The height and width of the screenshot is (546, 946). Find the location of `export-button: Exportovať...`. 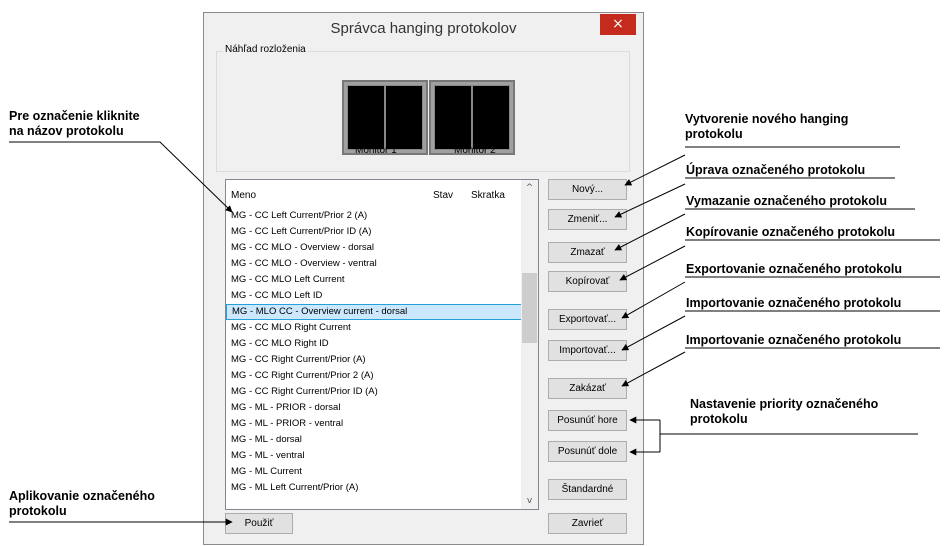

export-button: Exportovať... is located at coordinates (587, 319).